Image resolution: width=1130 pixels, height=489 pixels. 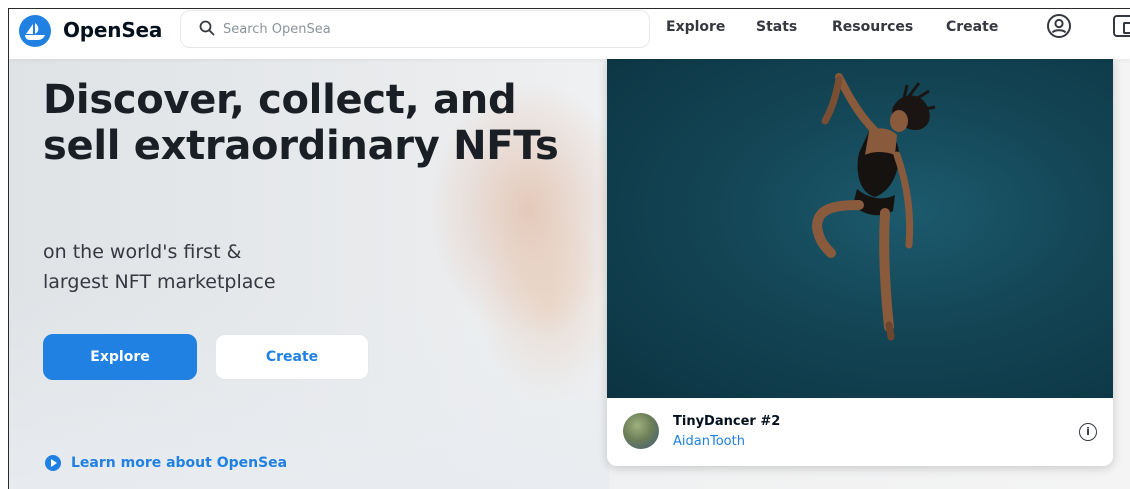 I want to click on hero-subline-2: largest NFT marketplace, so click(x=159, y=282).